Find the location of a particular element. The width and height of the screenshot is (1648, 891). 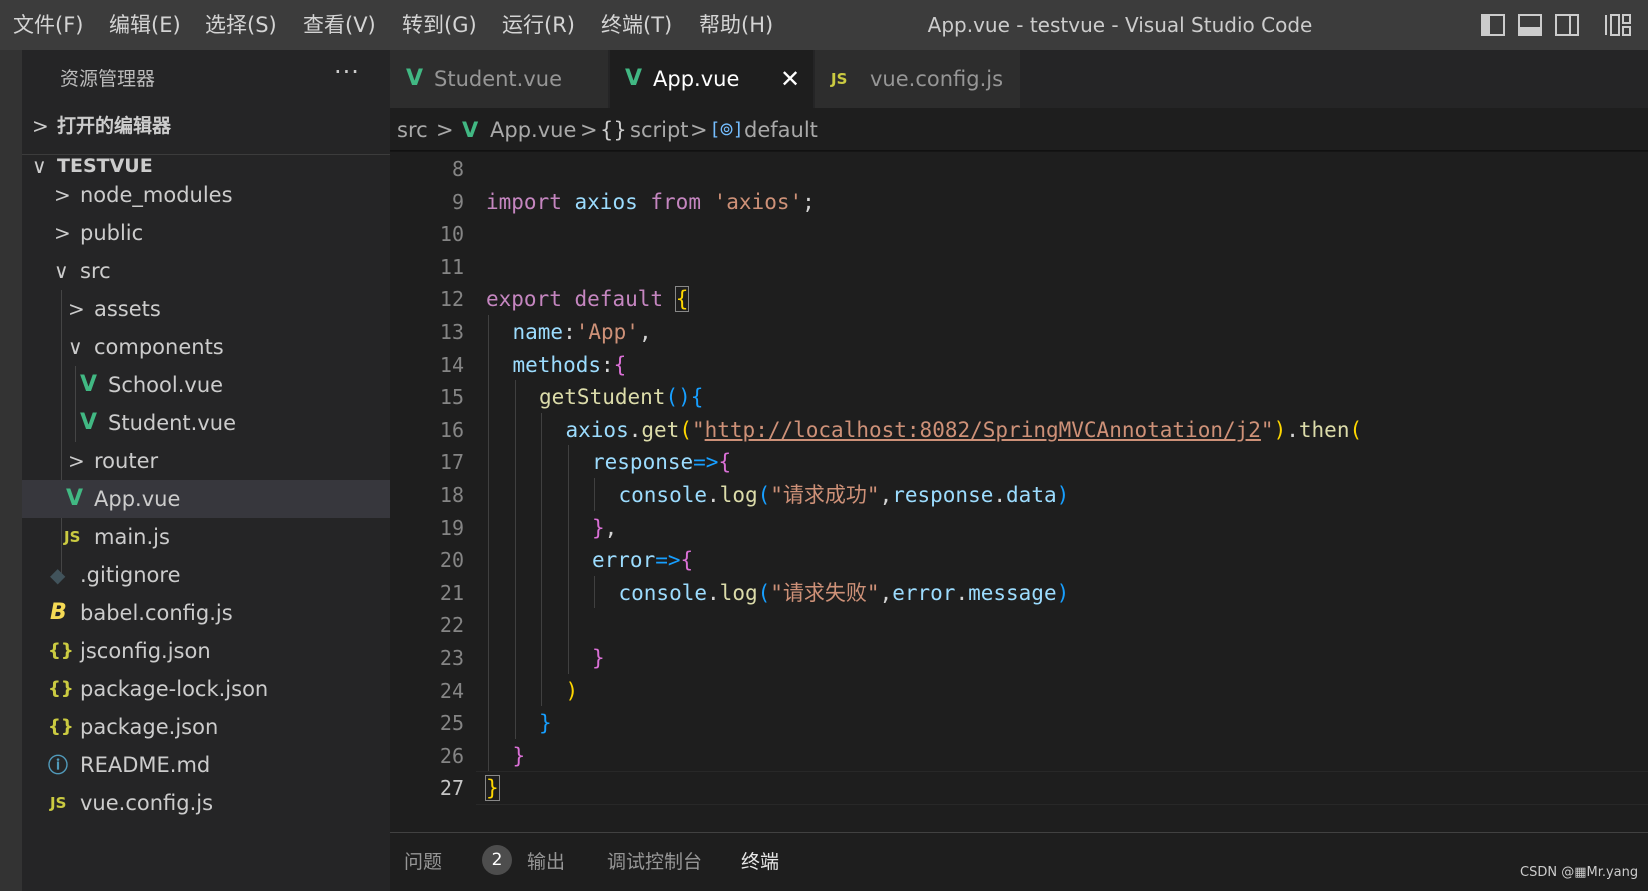

tree-item-readme: ⓘ README.md is located at coordinates (206, 765).